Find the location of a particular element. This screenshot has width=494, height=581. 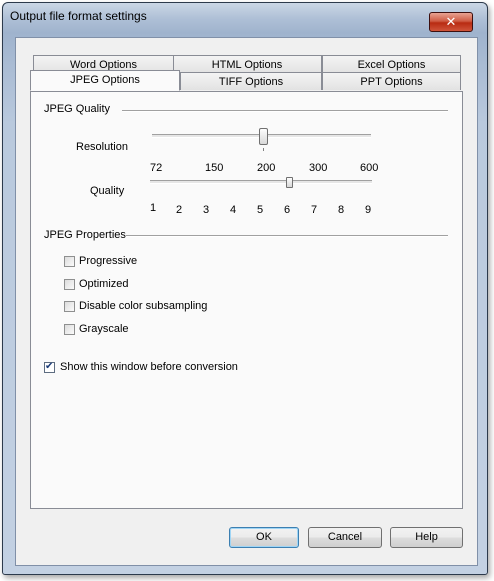

optimized-label: Optimized is located at coordinates (104, 284).